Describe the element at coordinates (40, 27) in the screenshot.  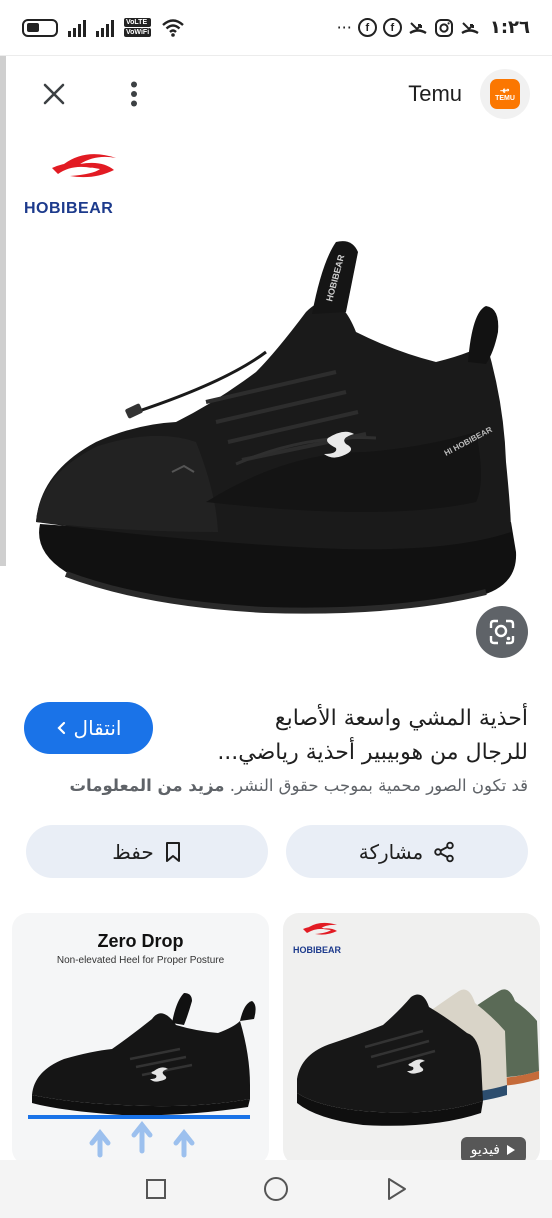
I see `battery-icon` at that location.